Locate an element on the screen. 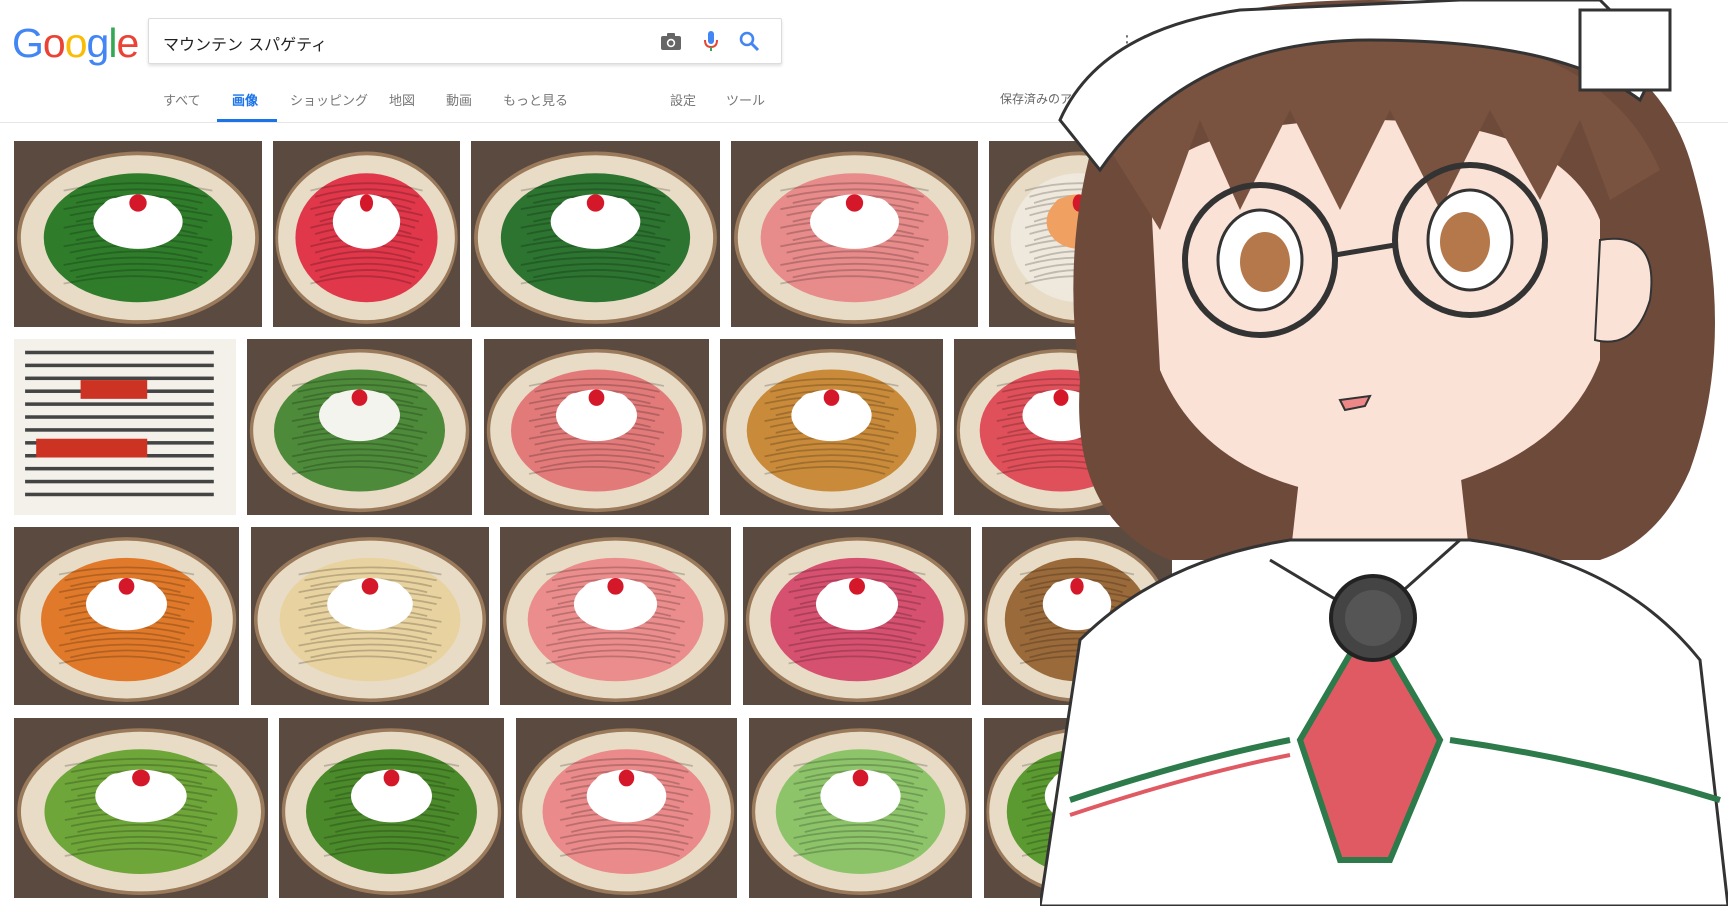 The width and height of the screenshot is (1728, 906). tab-tools: ツール is located at coordinates (745, 99).